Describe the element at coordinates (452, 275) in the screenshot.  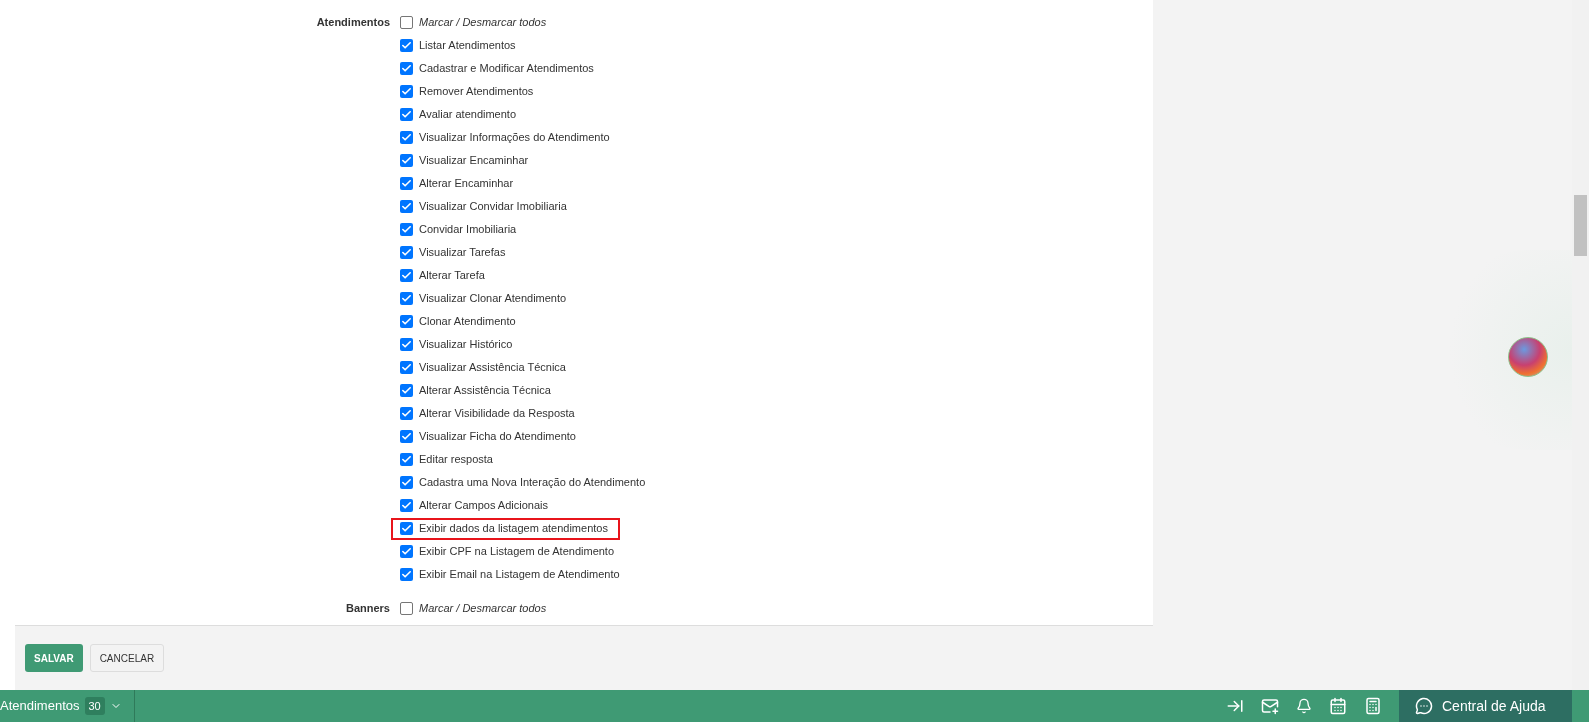
I see `permission-label: Alterar Tarefa` at that location.